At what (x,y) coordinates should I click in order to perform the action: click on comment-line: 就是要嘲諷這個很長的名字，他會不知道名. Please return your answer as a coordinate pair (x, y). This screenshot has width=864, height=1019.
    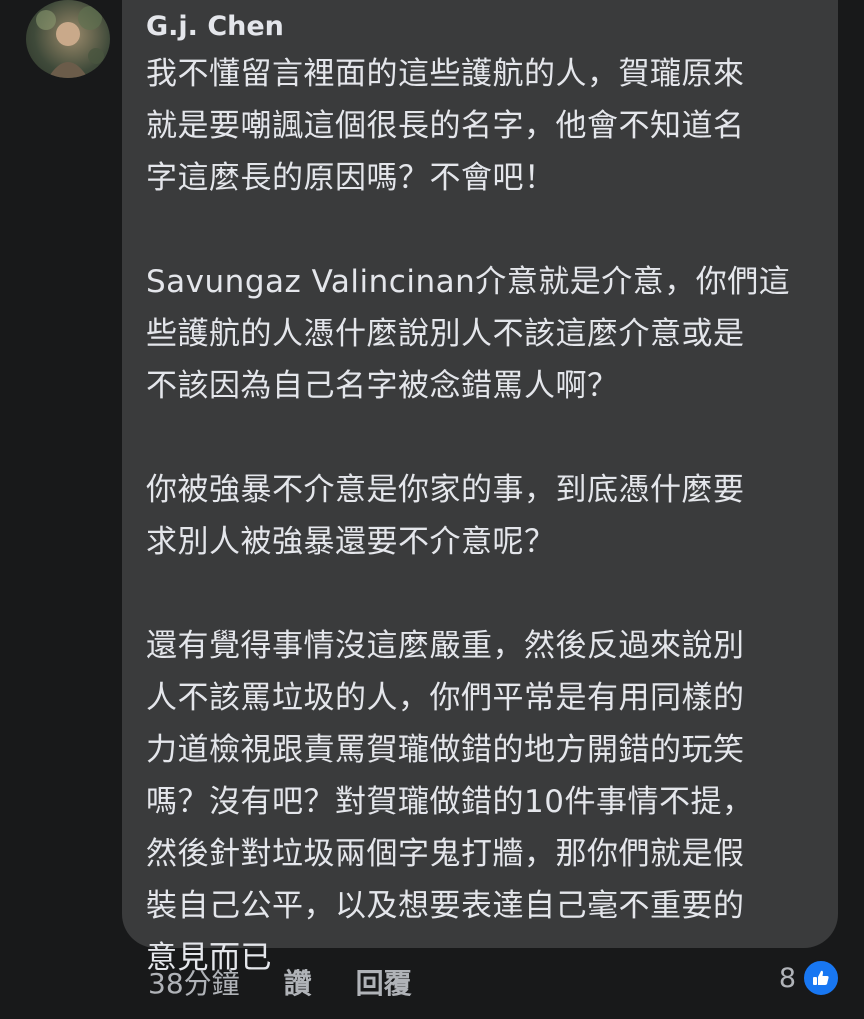
    Looking at the image, I should click on (445, 126).